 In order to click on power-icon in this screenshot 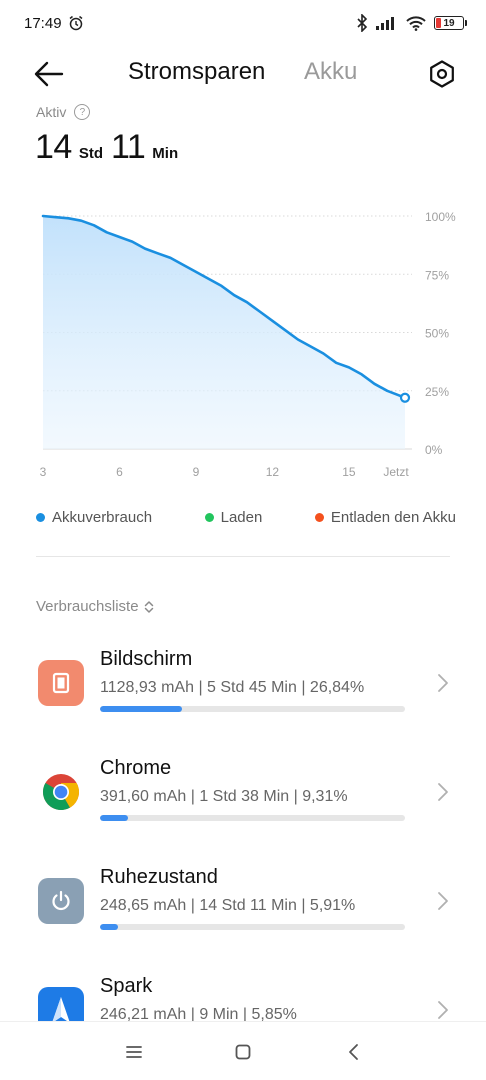, I will do `click(61, 901)`.